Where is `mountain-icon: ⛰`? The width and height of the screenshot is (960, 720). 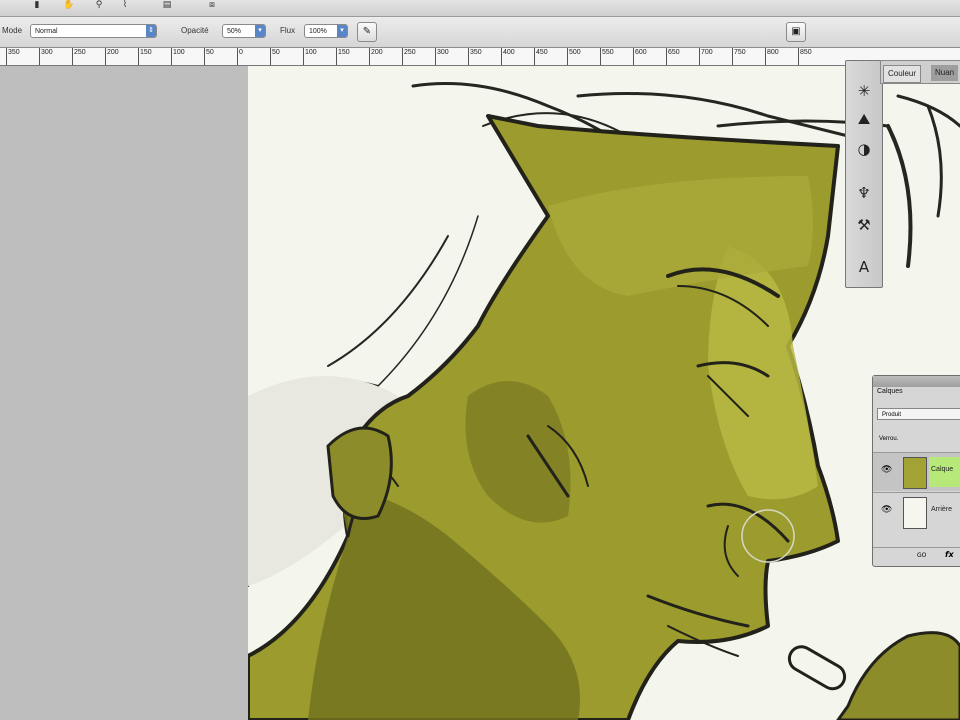
mountain-icon: ⛰ is located at coordinates (864, 119).